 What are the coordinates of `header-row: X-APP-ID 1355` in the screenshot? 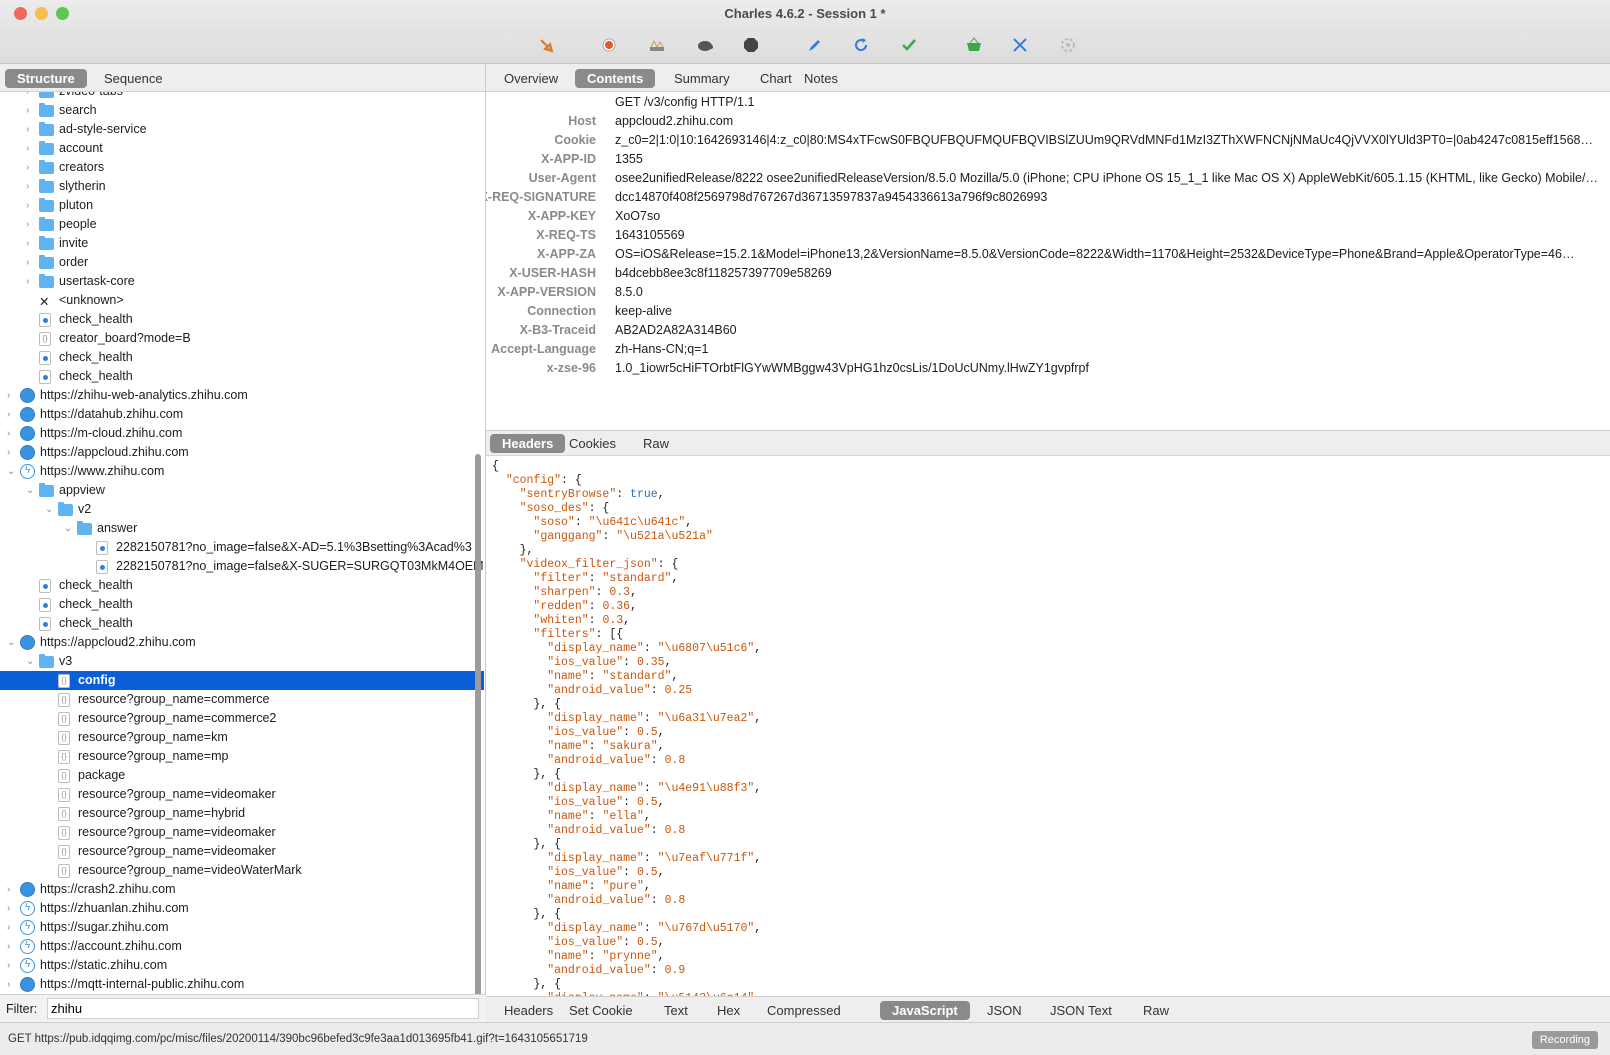 It's located at (1048, 159).